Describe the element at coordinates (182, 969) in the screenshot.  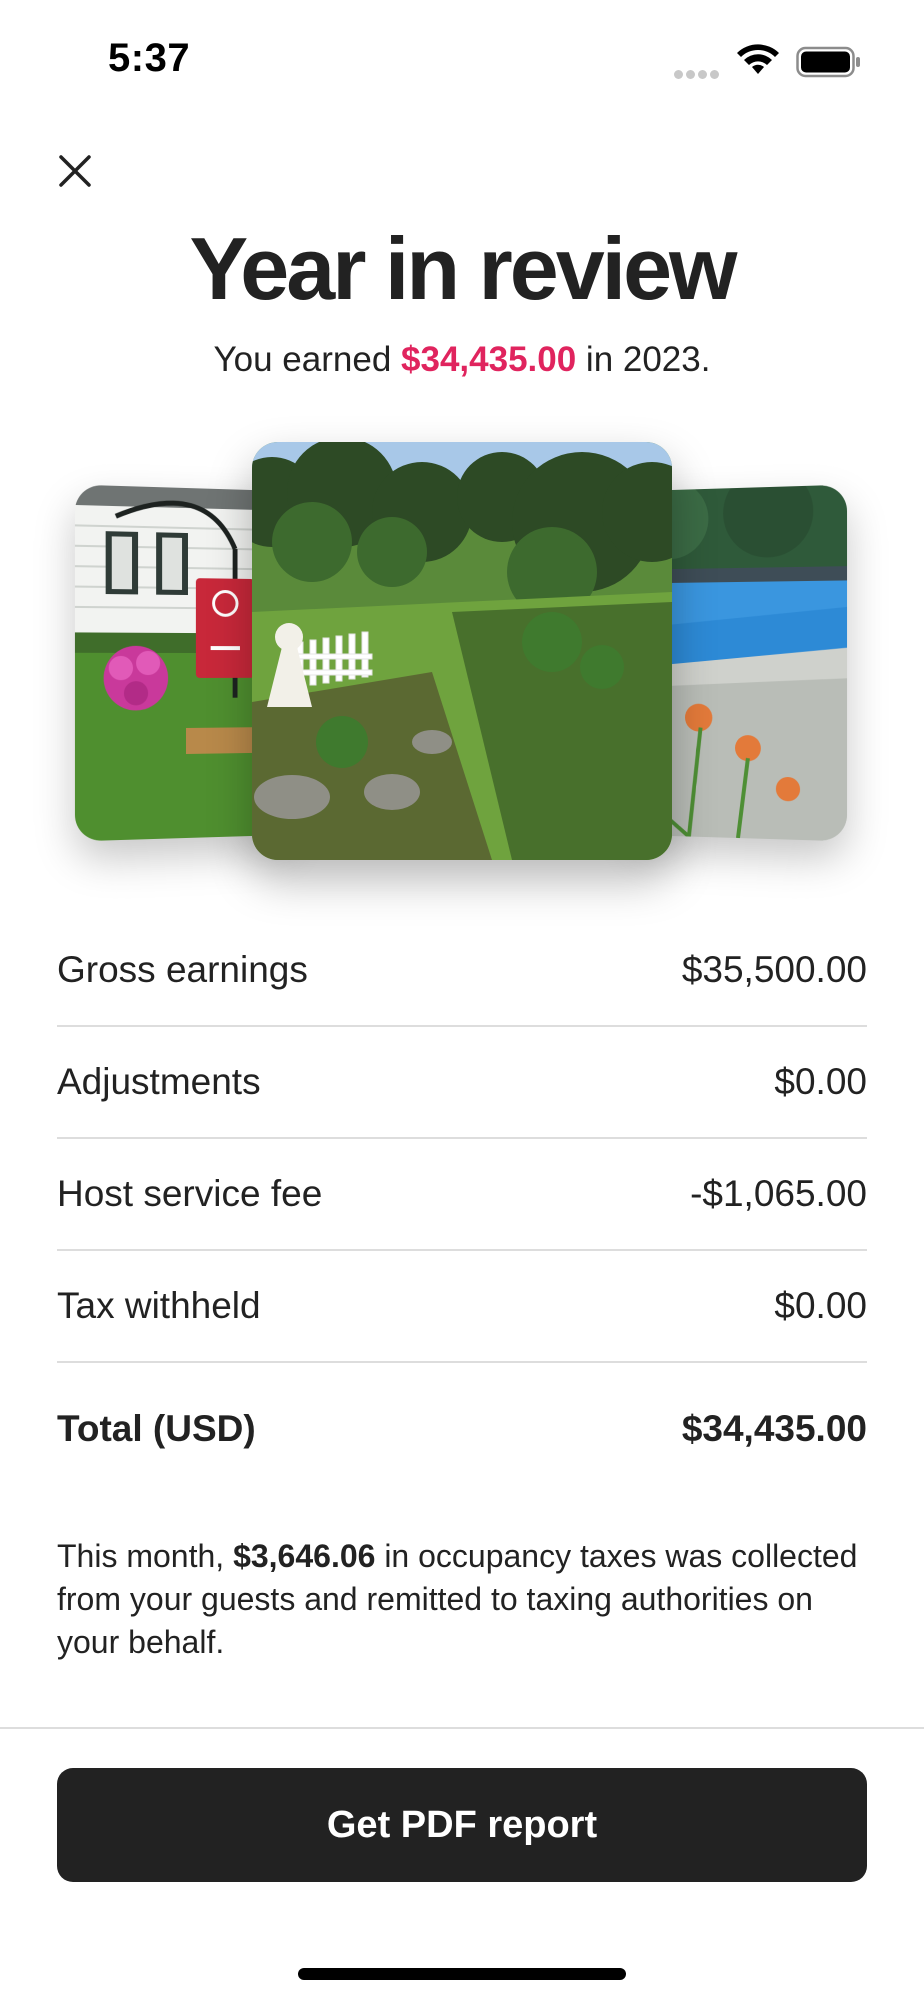
I see `row-label: Gross earnings` at that location.